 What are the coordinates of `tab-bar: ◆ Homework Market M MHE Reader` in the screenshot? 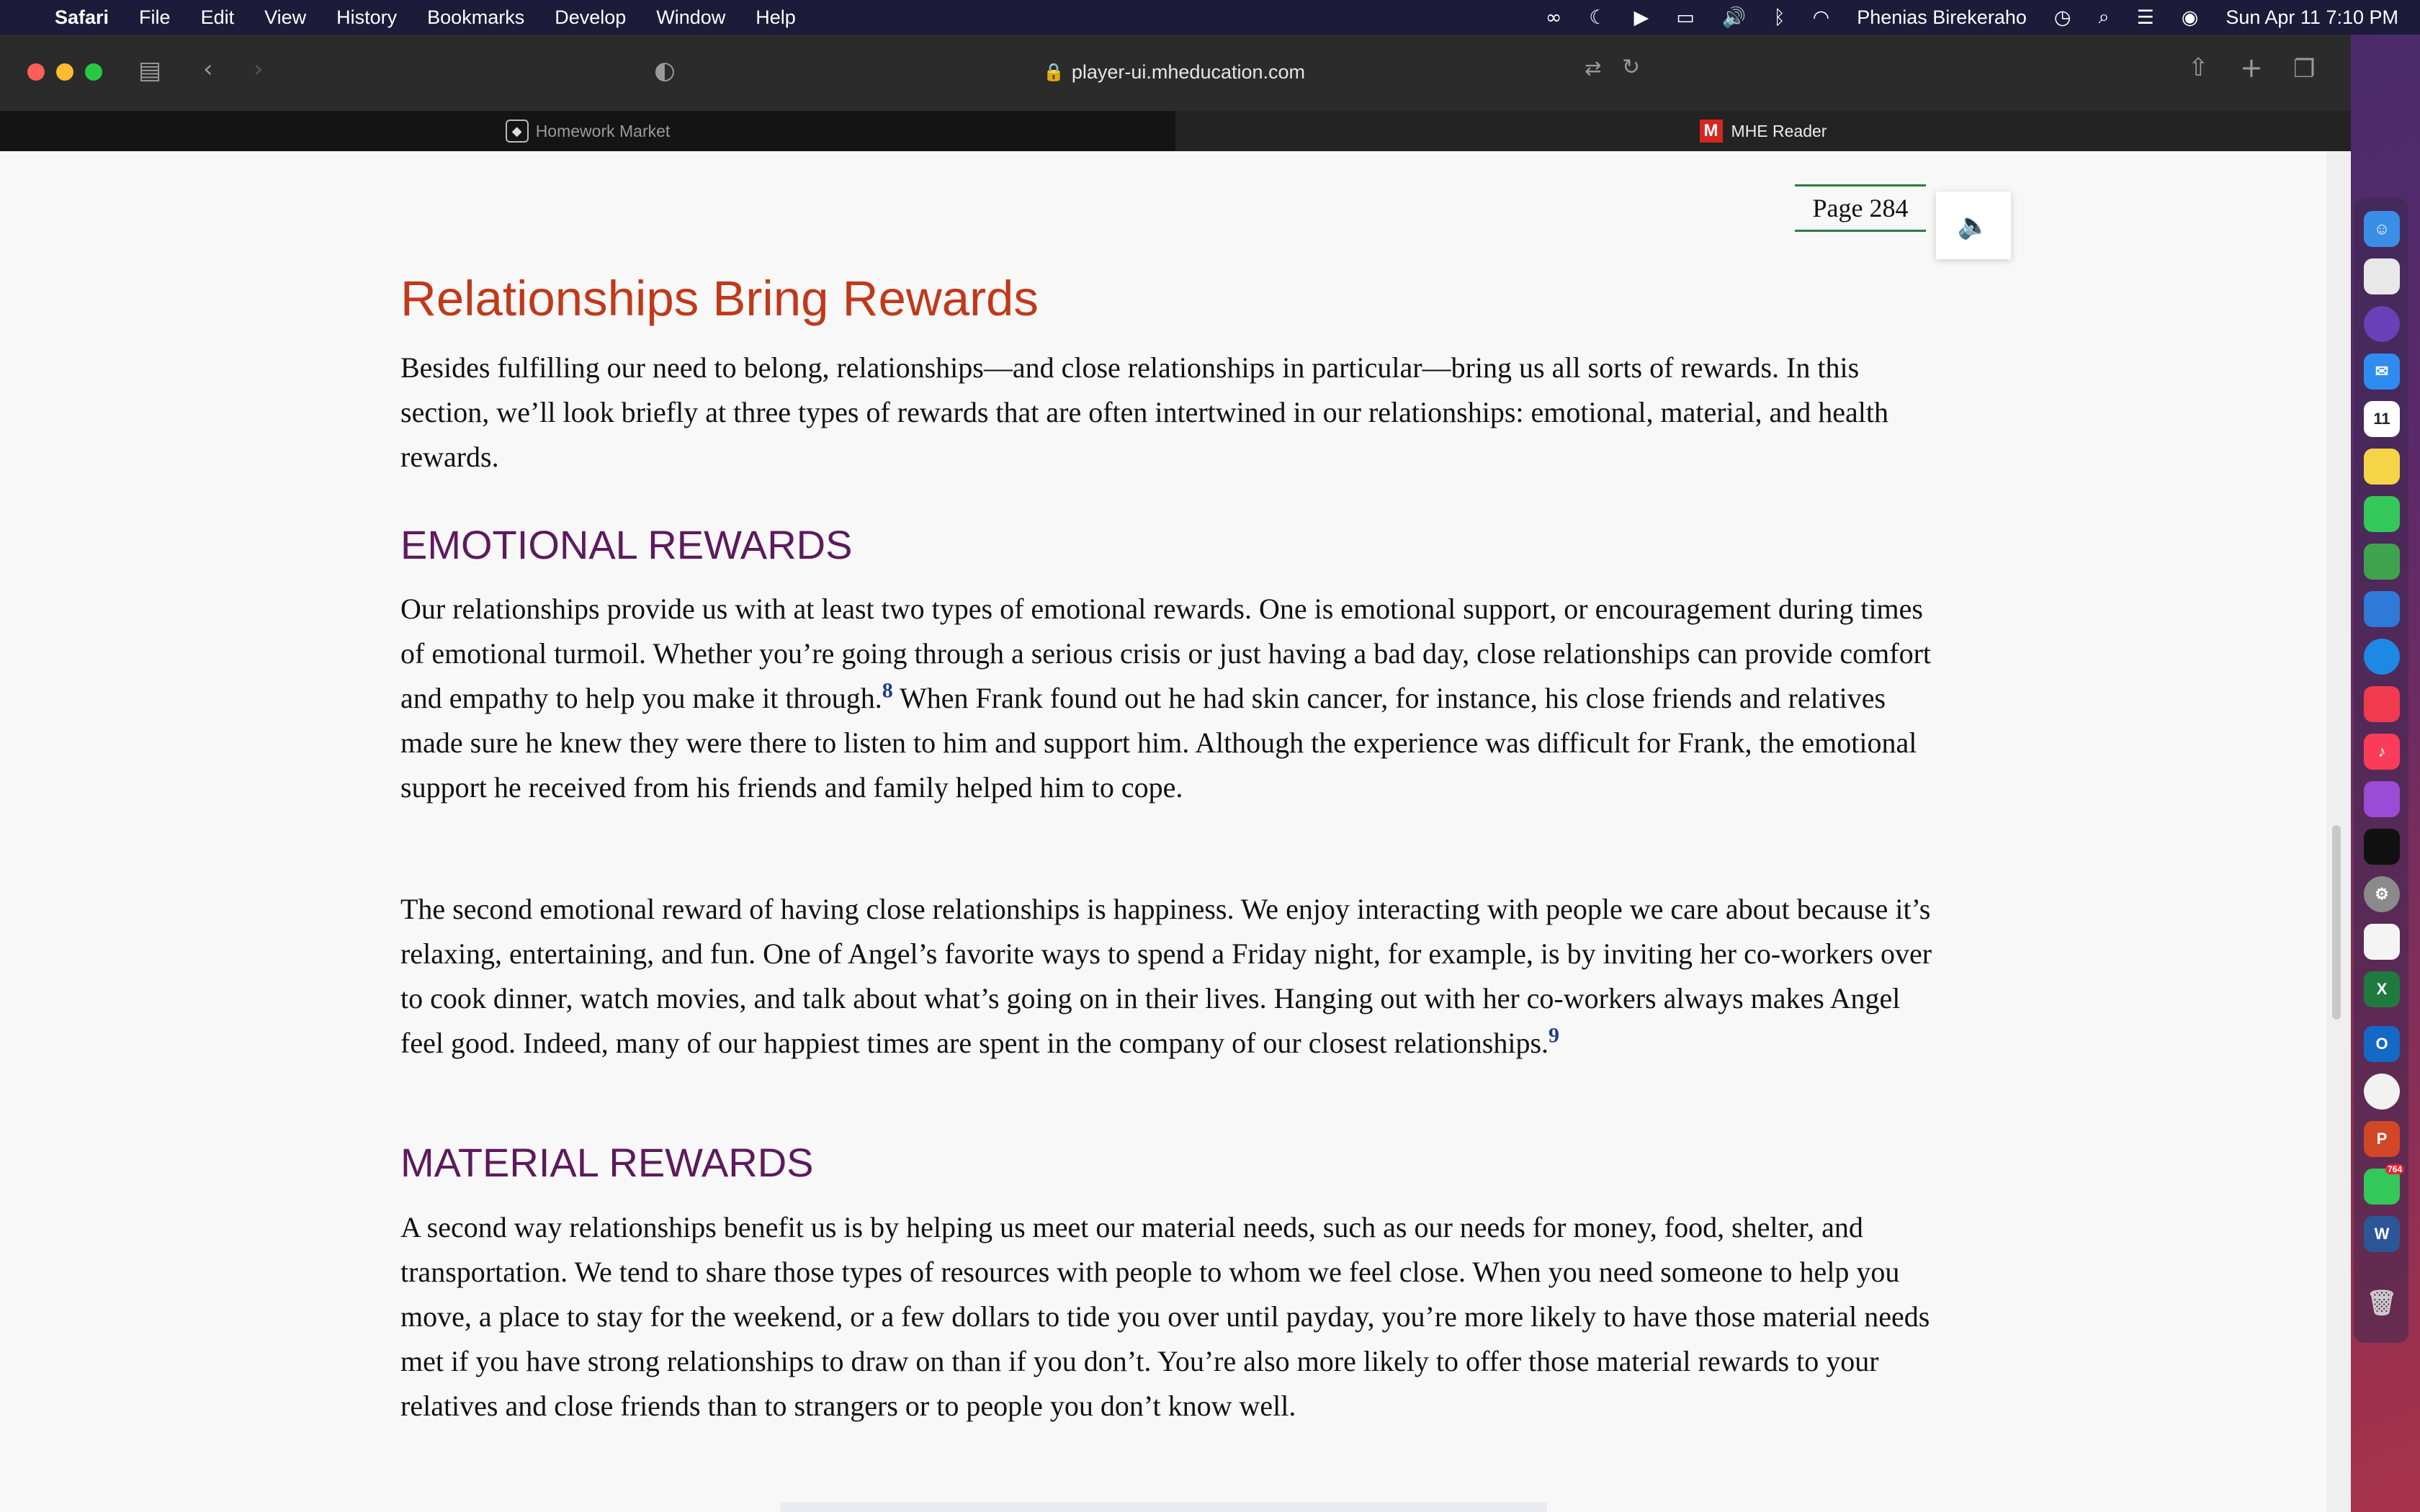 It's located at (1175, 131).